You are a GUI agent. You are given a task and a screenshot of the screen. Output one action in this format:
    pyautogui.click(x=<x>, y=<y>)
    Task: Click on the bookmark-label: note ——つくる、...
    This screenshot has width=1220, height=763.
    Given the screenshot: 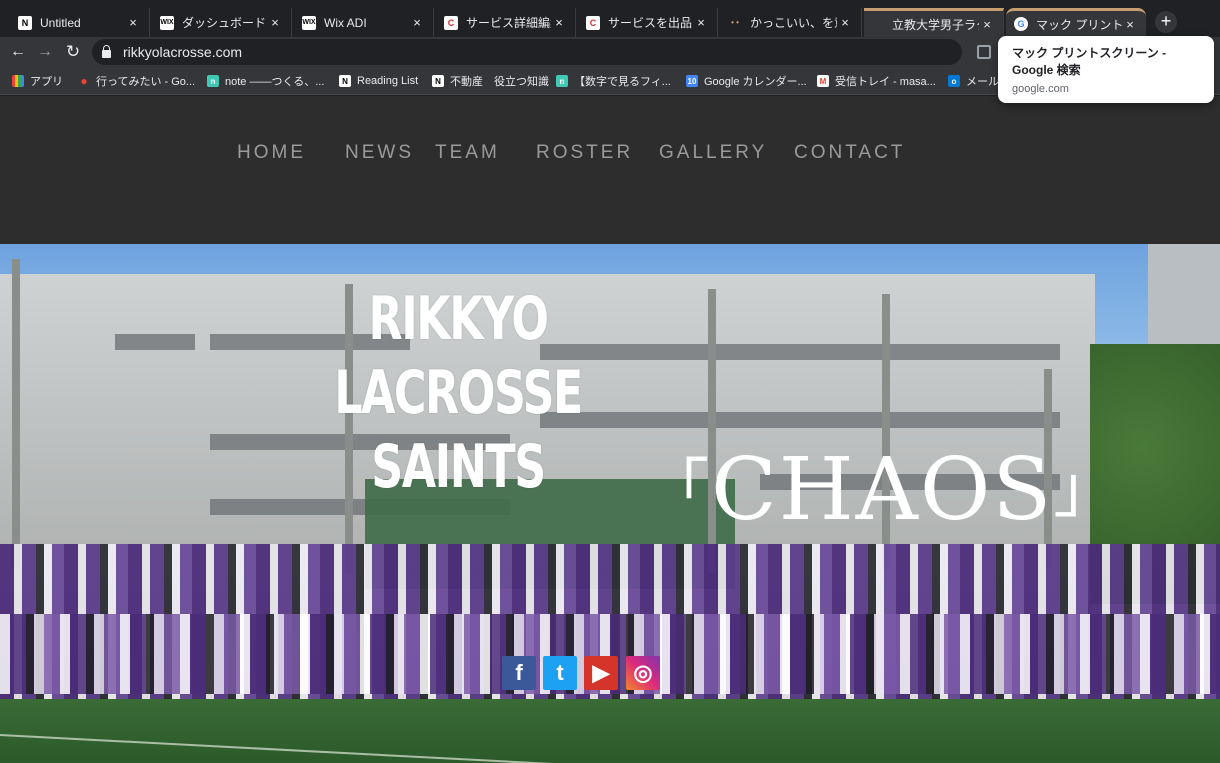 What is the action you would take?
    pyautogui.click(x=275, y=82)
    